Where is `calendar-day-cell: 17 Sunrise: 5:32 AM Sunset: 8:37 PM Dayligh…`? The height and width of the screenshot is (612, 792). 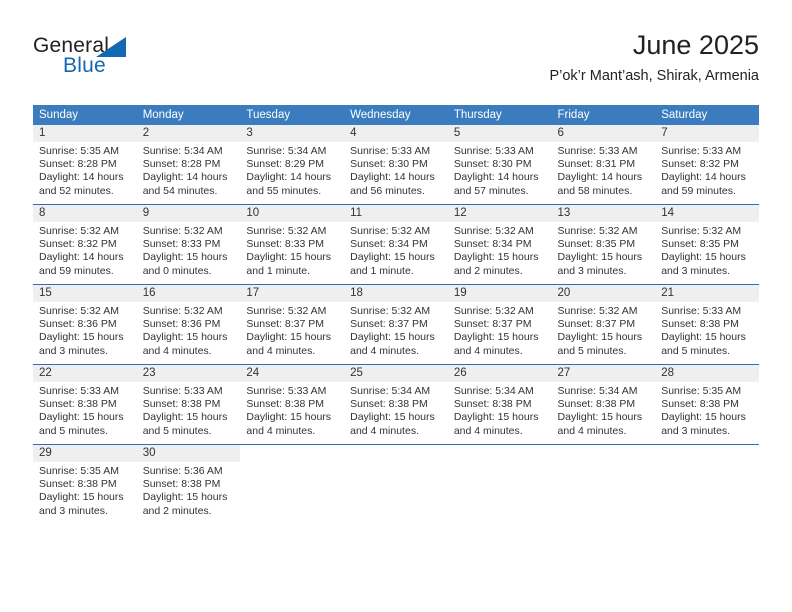
calendar-day-cell: 17 Sunrise: 5:32 AM Sunset: 8:37 PM Dayligh… is located at coordinates (292, 324).